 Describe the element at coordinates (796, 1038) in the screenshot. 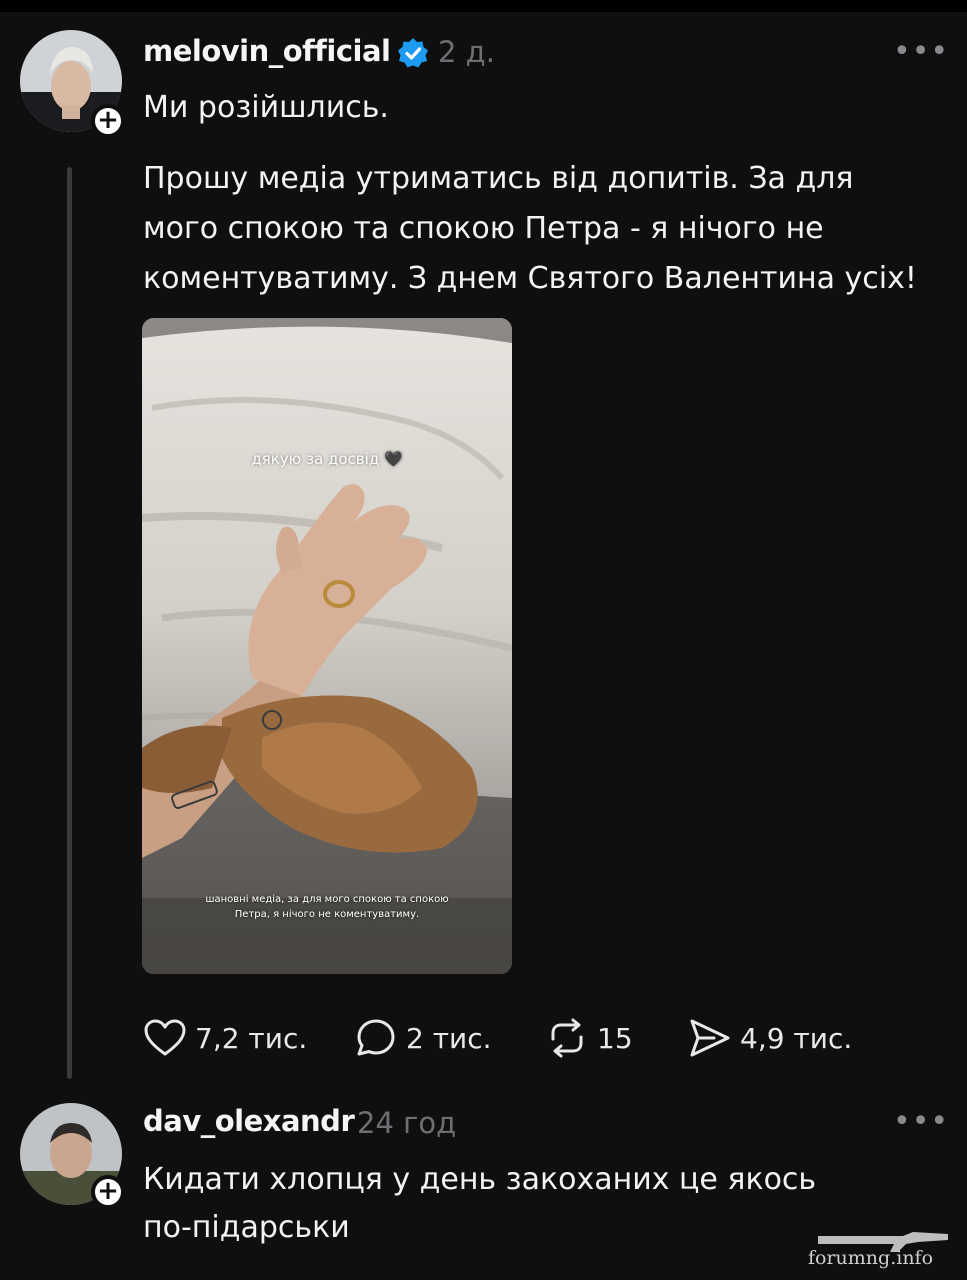

I see `share-count: 4,9 тис.` at that location.